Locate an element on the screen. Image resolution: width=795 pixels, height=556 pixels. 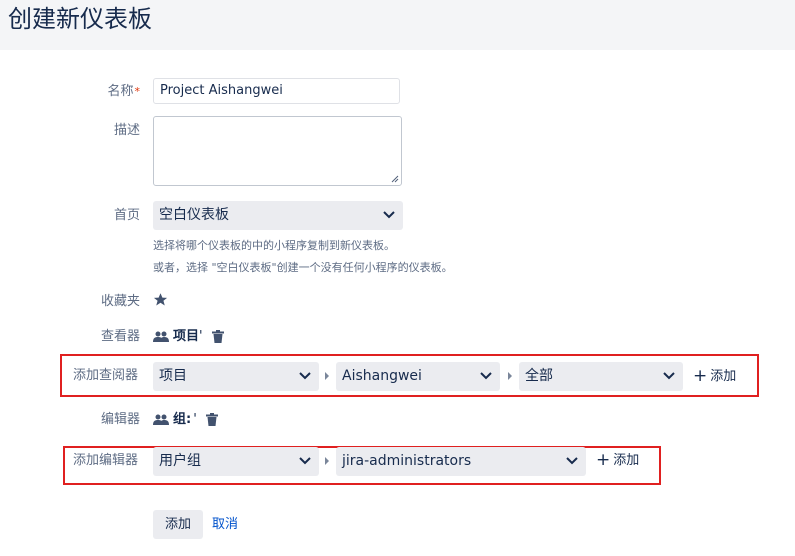
editor-group-select: jira-administrators is located at coordinates (461, 461).